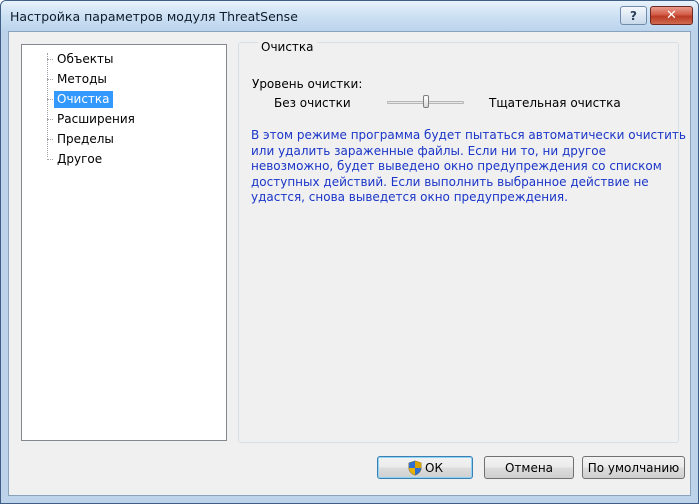  I want to click on tree-item-label: Объекты, so click(85, 59).